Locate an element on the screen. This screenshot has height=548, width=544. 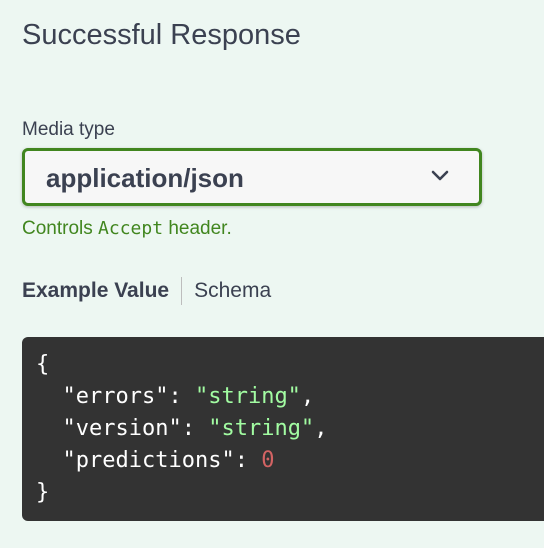
example-tabs: Example Value Schema is located at coordinates (146, 291).